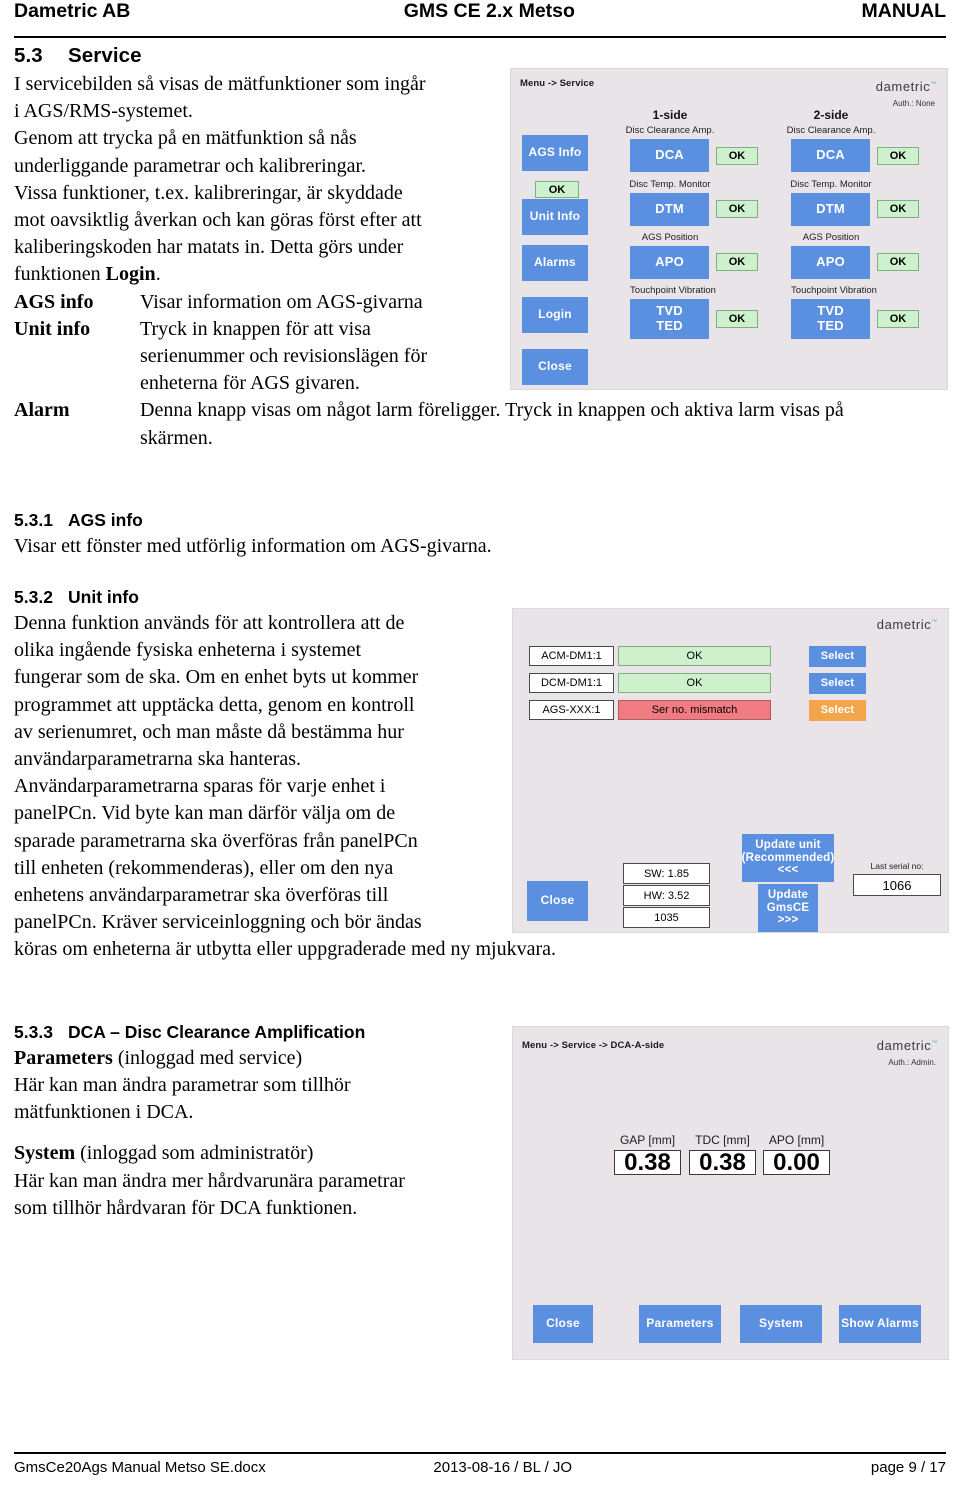 This screenshot has height=1504, width=960. Describe the element at coordinates (555, 263) in the screenshot. I see `button-alarms: Alarms` at that location.